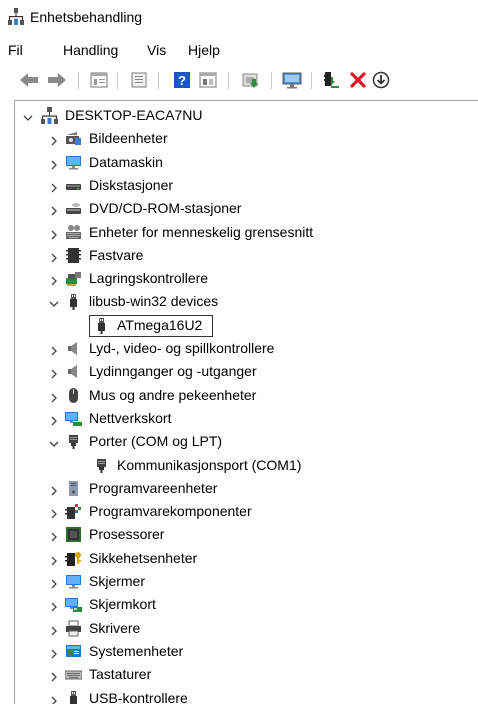 This screenshot has width=478, height=704. What do you see at coordinates (246, 232) in the screenshot?
I see `tree-category-enheter-for-menneskelig-grensesnitt: Enheter for menneskelig grensesnitt` at bounding box center [246, 232].